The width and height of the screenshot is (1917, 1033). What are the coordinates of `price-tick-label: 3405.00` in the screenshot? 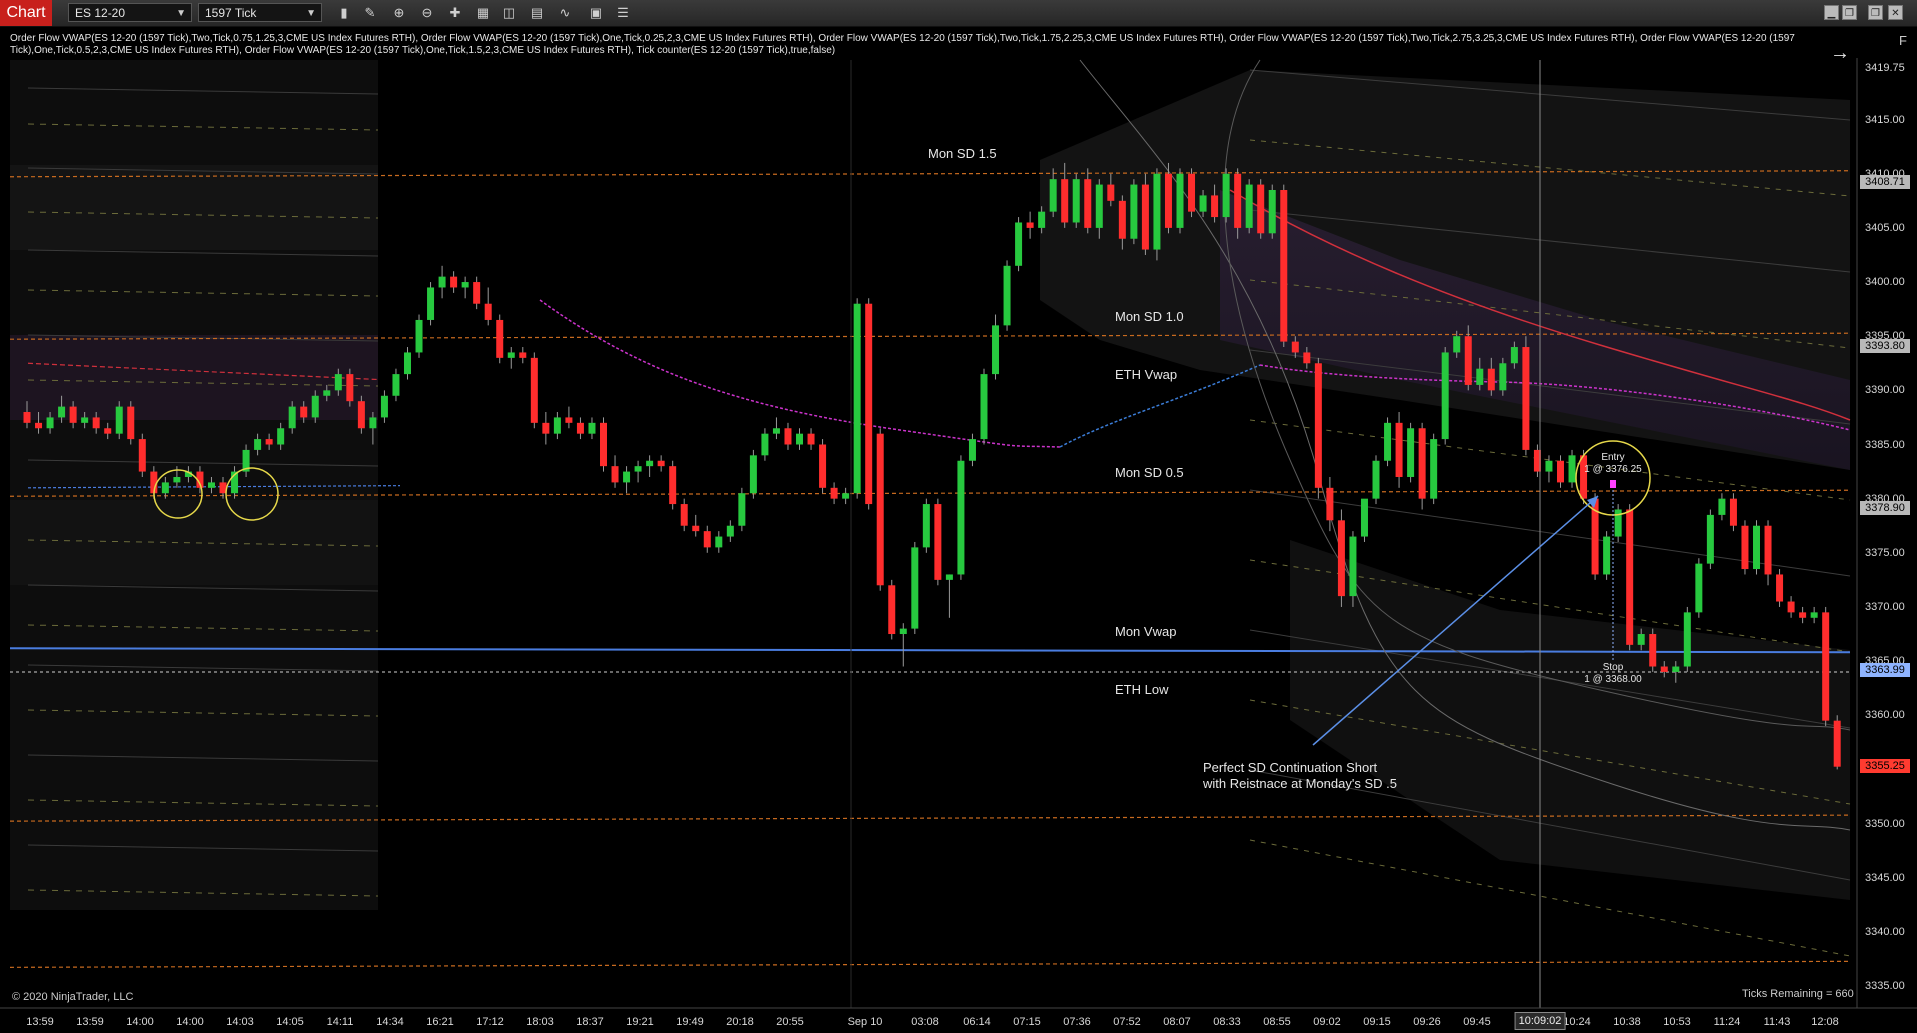 It's located at (1885, 227).